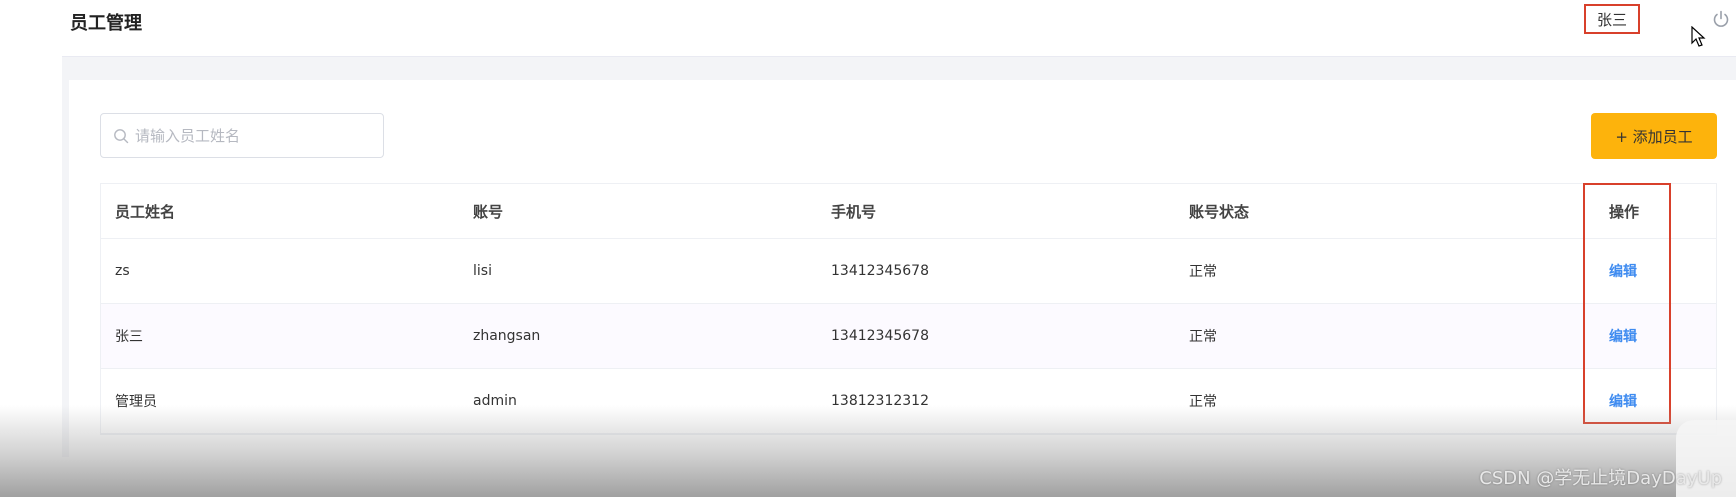  I want to click on cell-name: 张三, so click(129, 337).